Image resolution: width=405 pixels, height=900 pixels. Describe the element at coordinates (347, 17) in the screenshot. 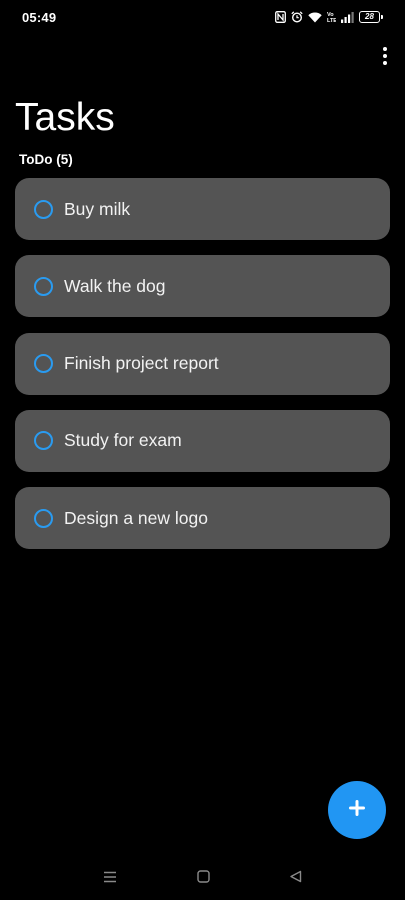

I see `signal-icon` at that location.